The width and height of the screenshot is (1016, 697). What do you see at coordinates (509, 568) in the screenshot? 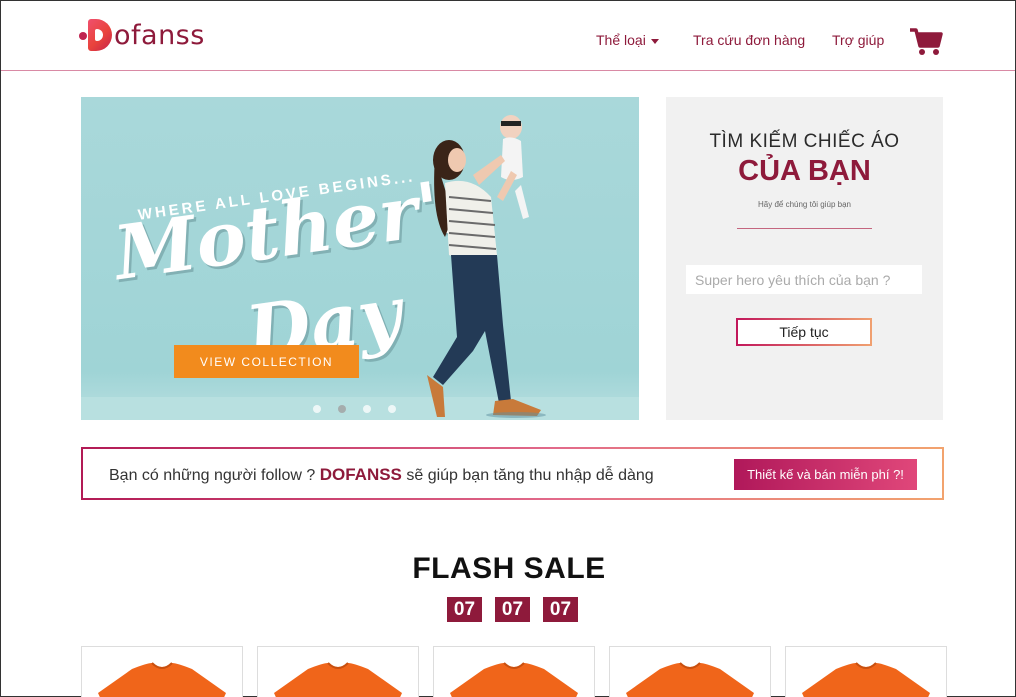
I see `flash-sale-title: FLASH SALE` at bounding box center [509, 568].